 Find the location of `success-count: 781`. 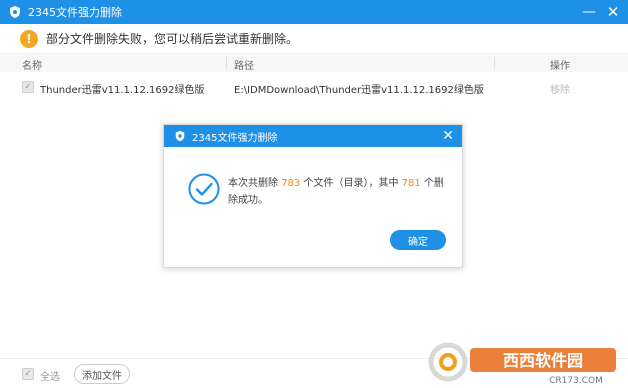

success-count: 781 is located at coordinates (411, 183).